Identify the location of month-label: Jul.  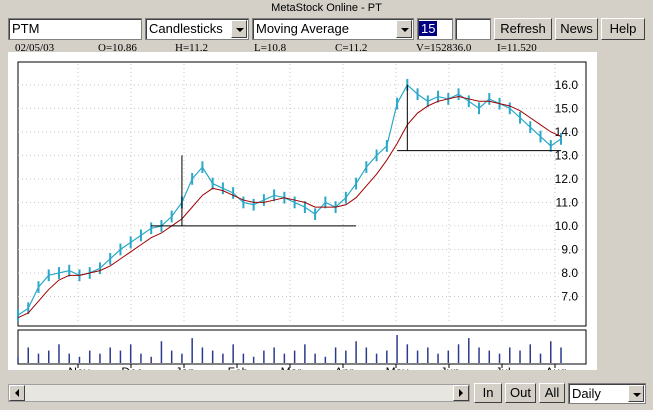
(502, 367).